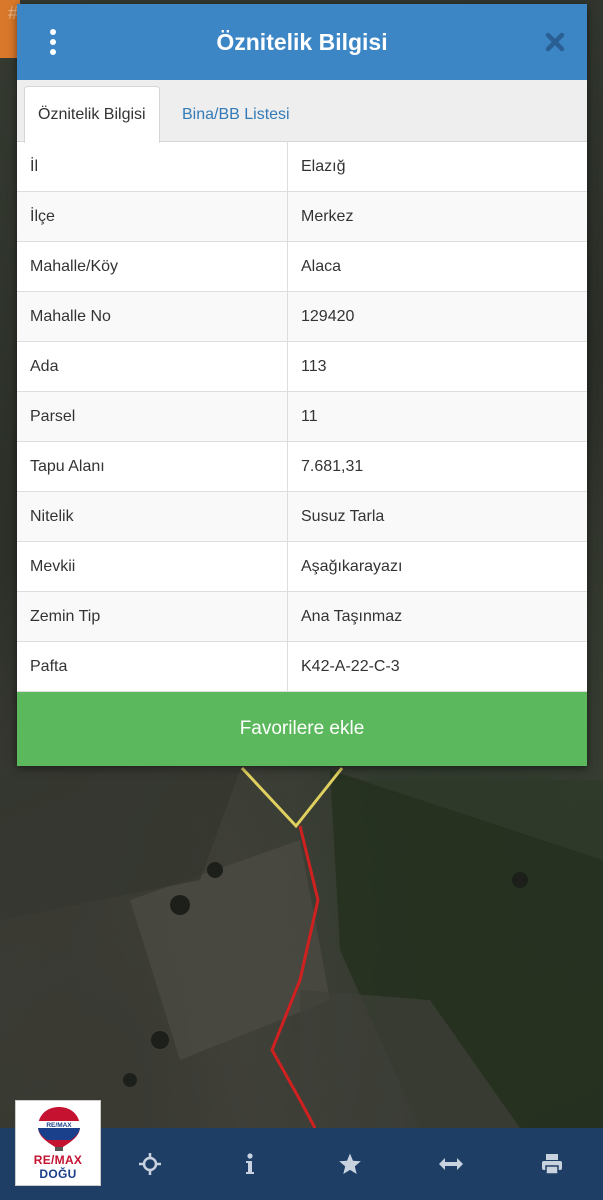 This screenshot has width=603, height=1200. Describe the element at coordinates (59, 1125) in the screenshot. I see `balloon-text: RE/MAX` at that location.